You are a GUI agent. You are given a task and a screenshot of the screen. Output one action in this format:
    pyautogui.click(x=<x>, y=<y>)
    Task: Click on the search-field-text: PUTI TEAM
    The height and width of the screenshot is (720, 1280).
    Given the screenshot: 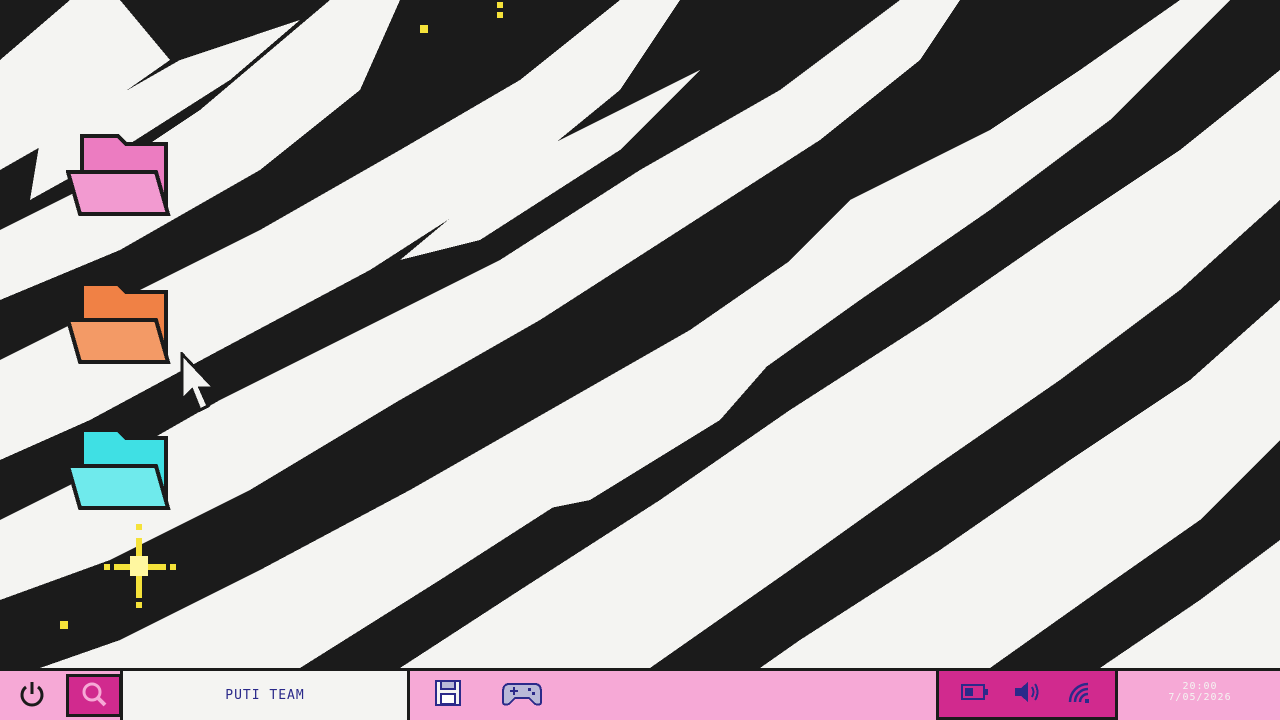 What is the action you would take?
    pyautogui.click(x=265, y=695)
    